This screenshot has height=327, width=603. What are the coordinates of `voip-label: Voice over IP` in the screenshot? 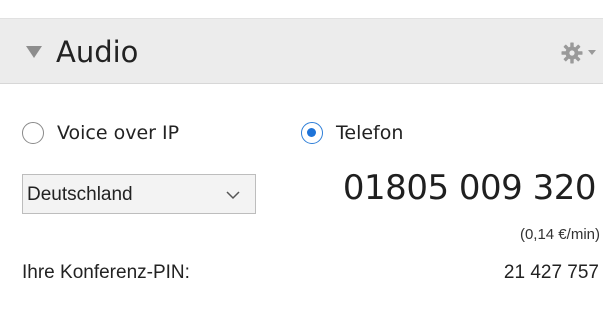 It's located at (118, 133).